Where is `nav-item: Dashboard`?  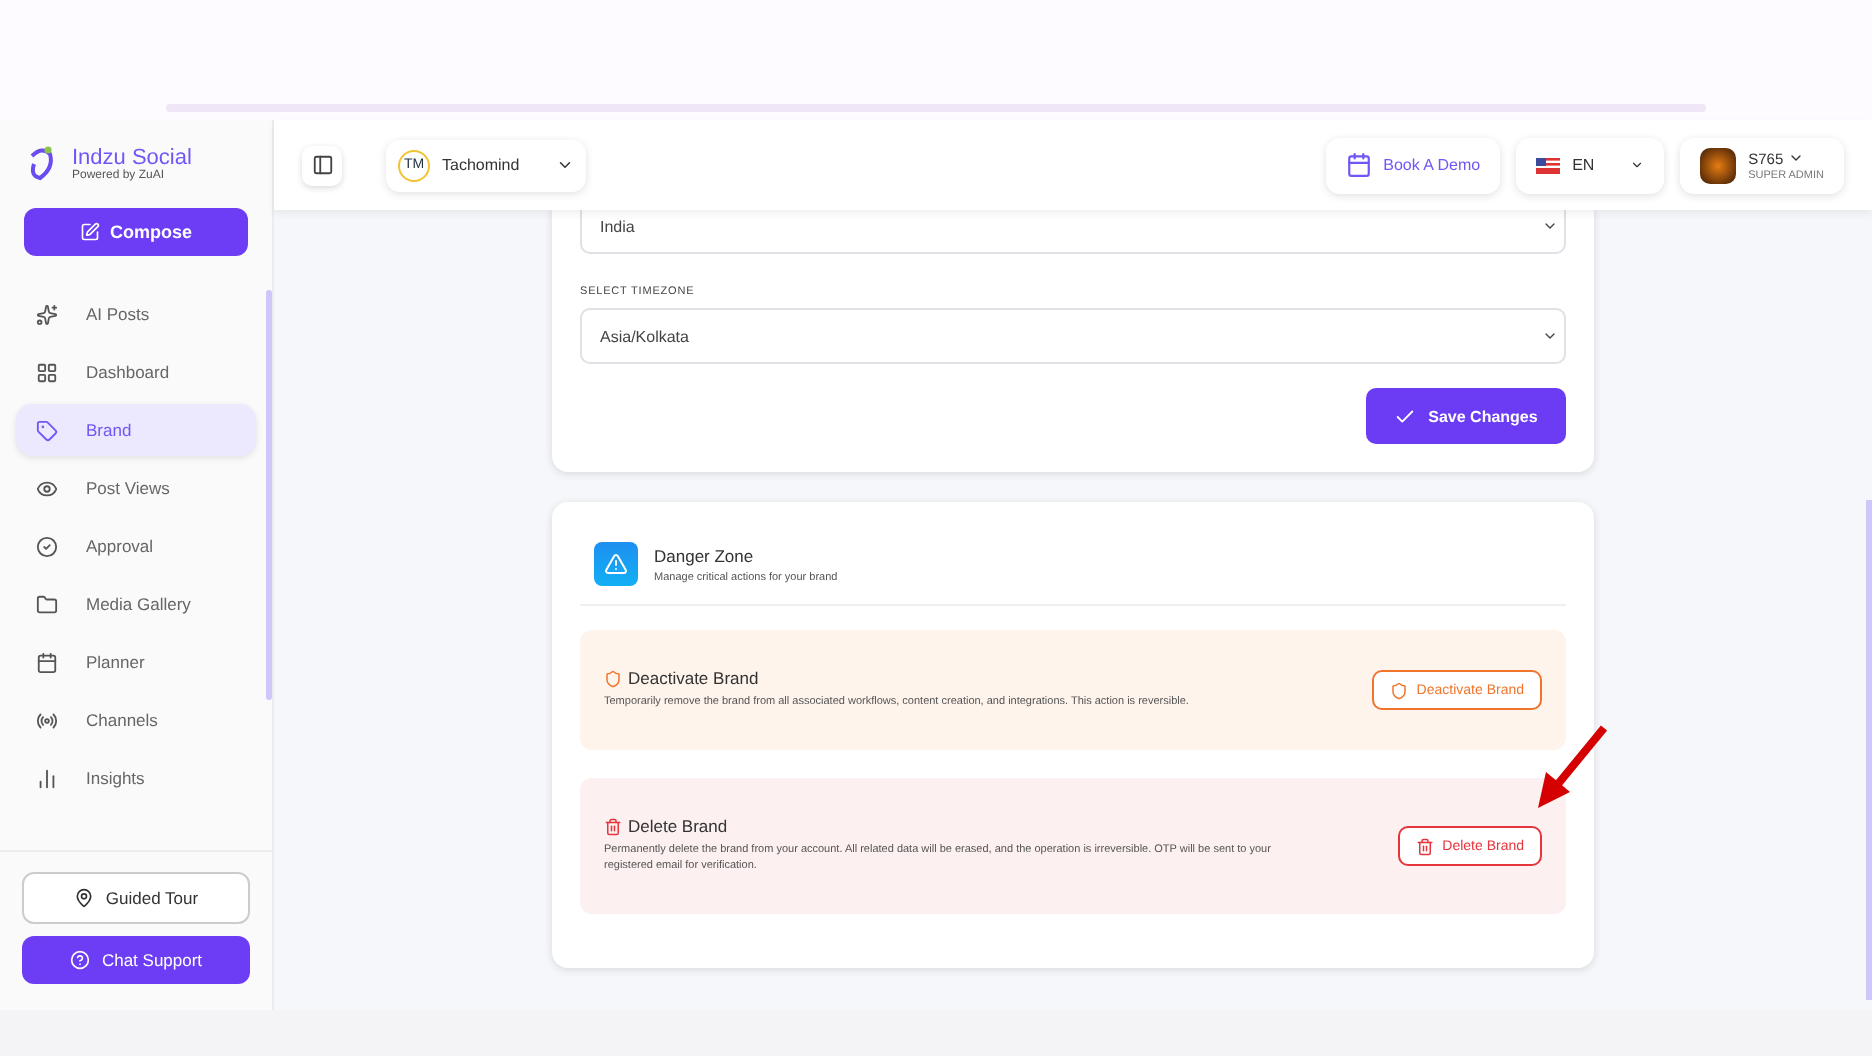 nav-item: Dashboard is located at coordinates (136, 372).